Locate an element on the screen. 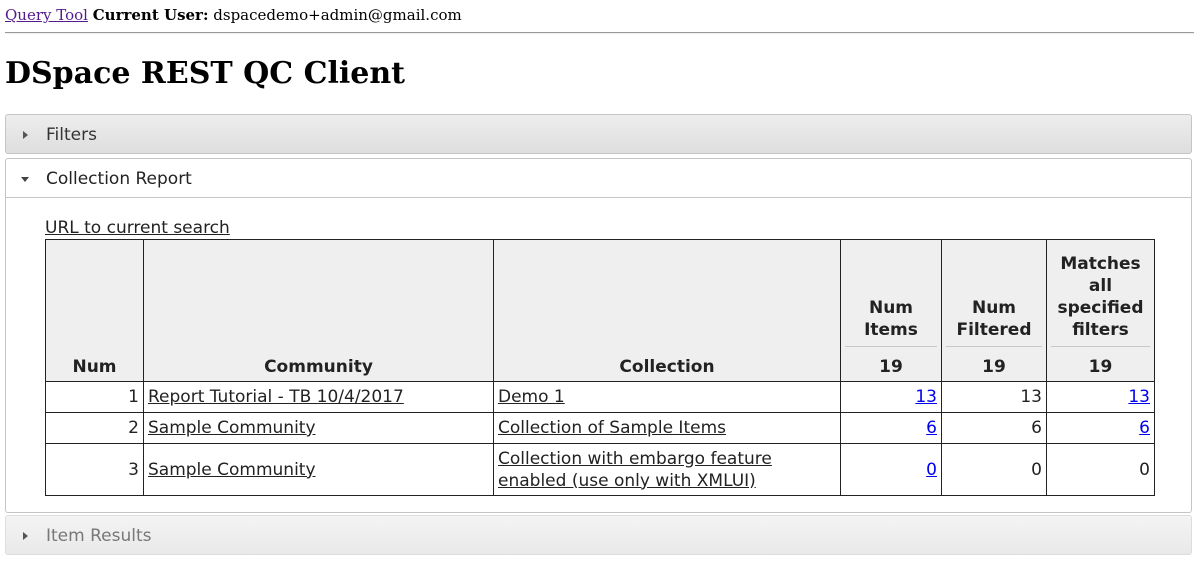  header-num-filtered: Num Filtered 19 is located at coordinates (994, 310).